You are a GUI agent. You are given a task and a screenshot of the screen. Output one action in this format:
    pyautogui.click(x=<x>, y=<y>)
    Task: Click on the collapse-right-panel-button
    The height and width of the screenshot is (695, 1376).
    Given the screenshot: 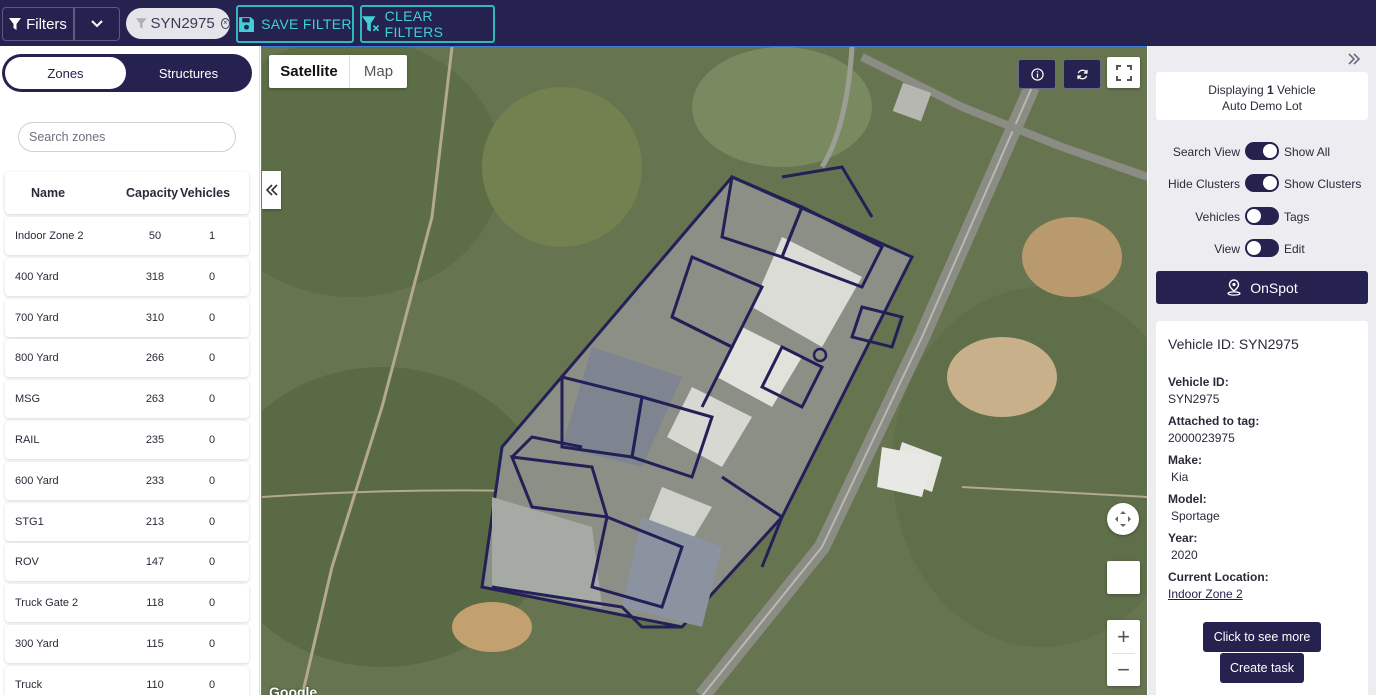 What is the action you would take?
    pyautogui.click(x=1354, y=59)
    